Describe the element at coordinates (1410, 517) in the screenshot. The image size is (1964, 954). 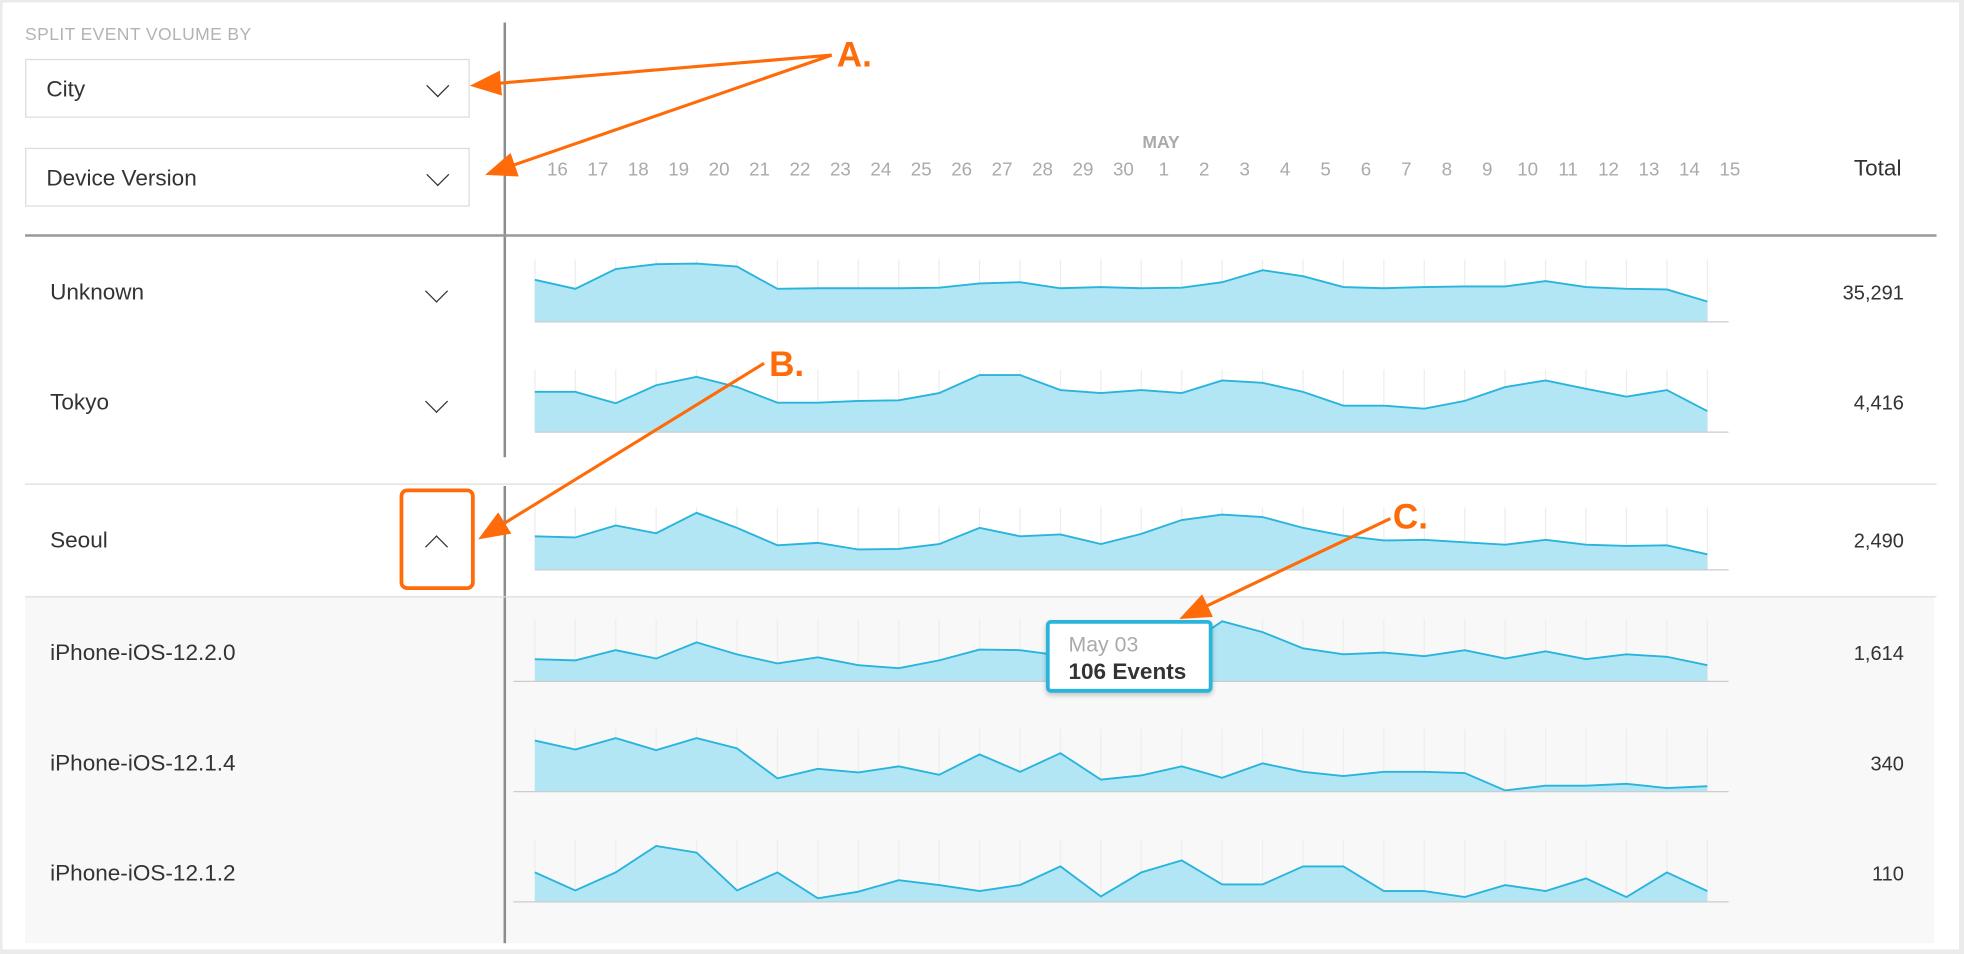
I see `annotation-label-c: C.` at that location.